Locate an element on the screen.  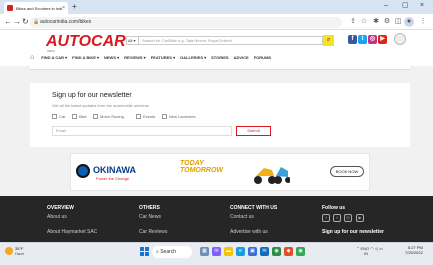
app-icon: ◆ is located at coordinates (288, 251).